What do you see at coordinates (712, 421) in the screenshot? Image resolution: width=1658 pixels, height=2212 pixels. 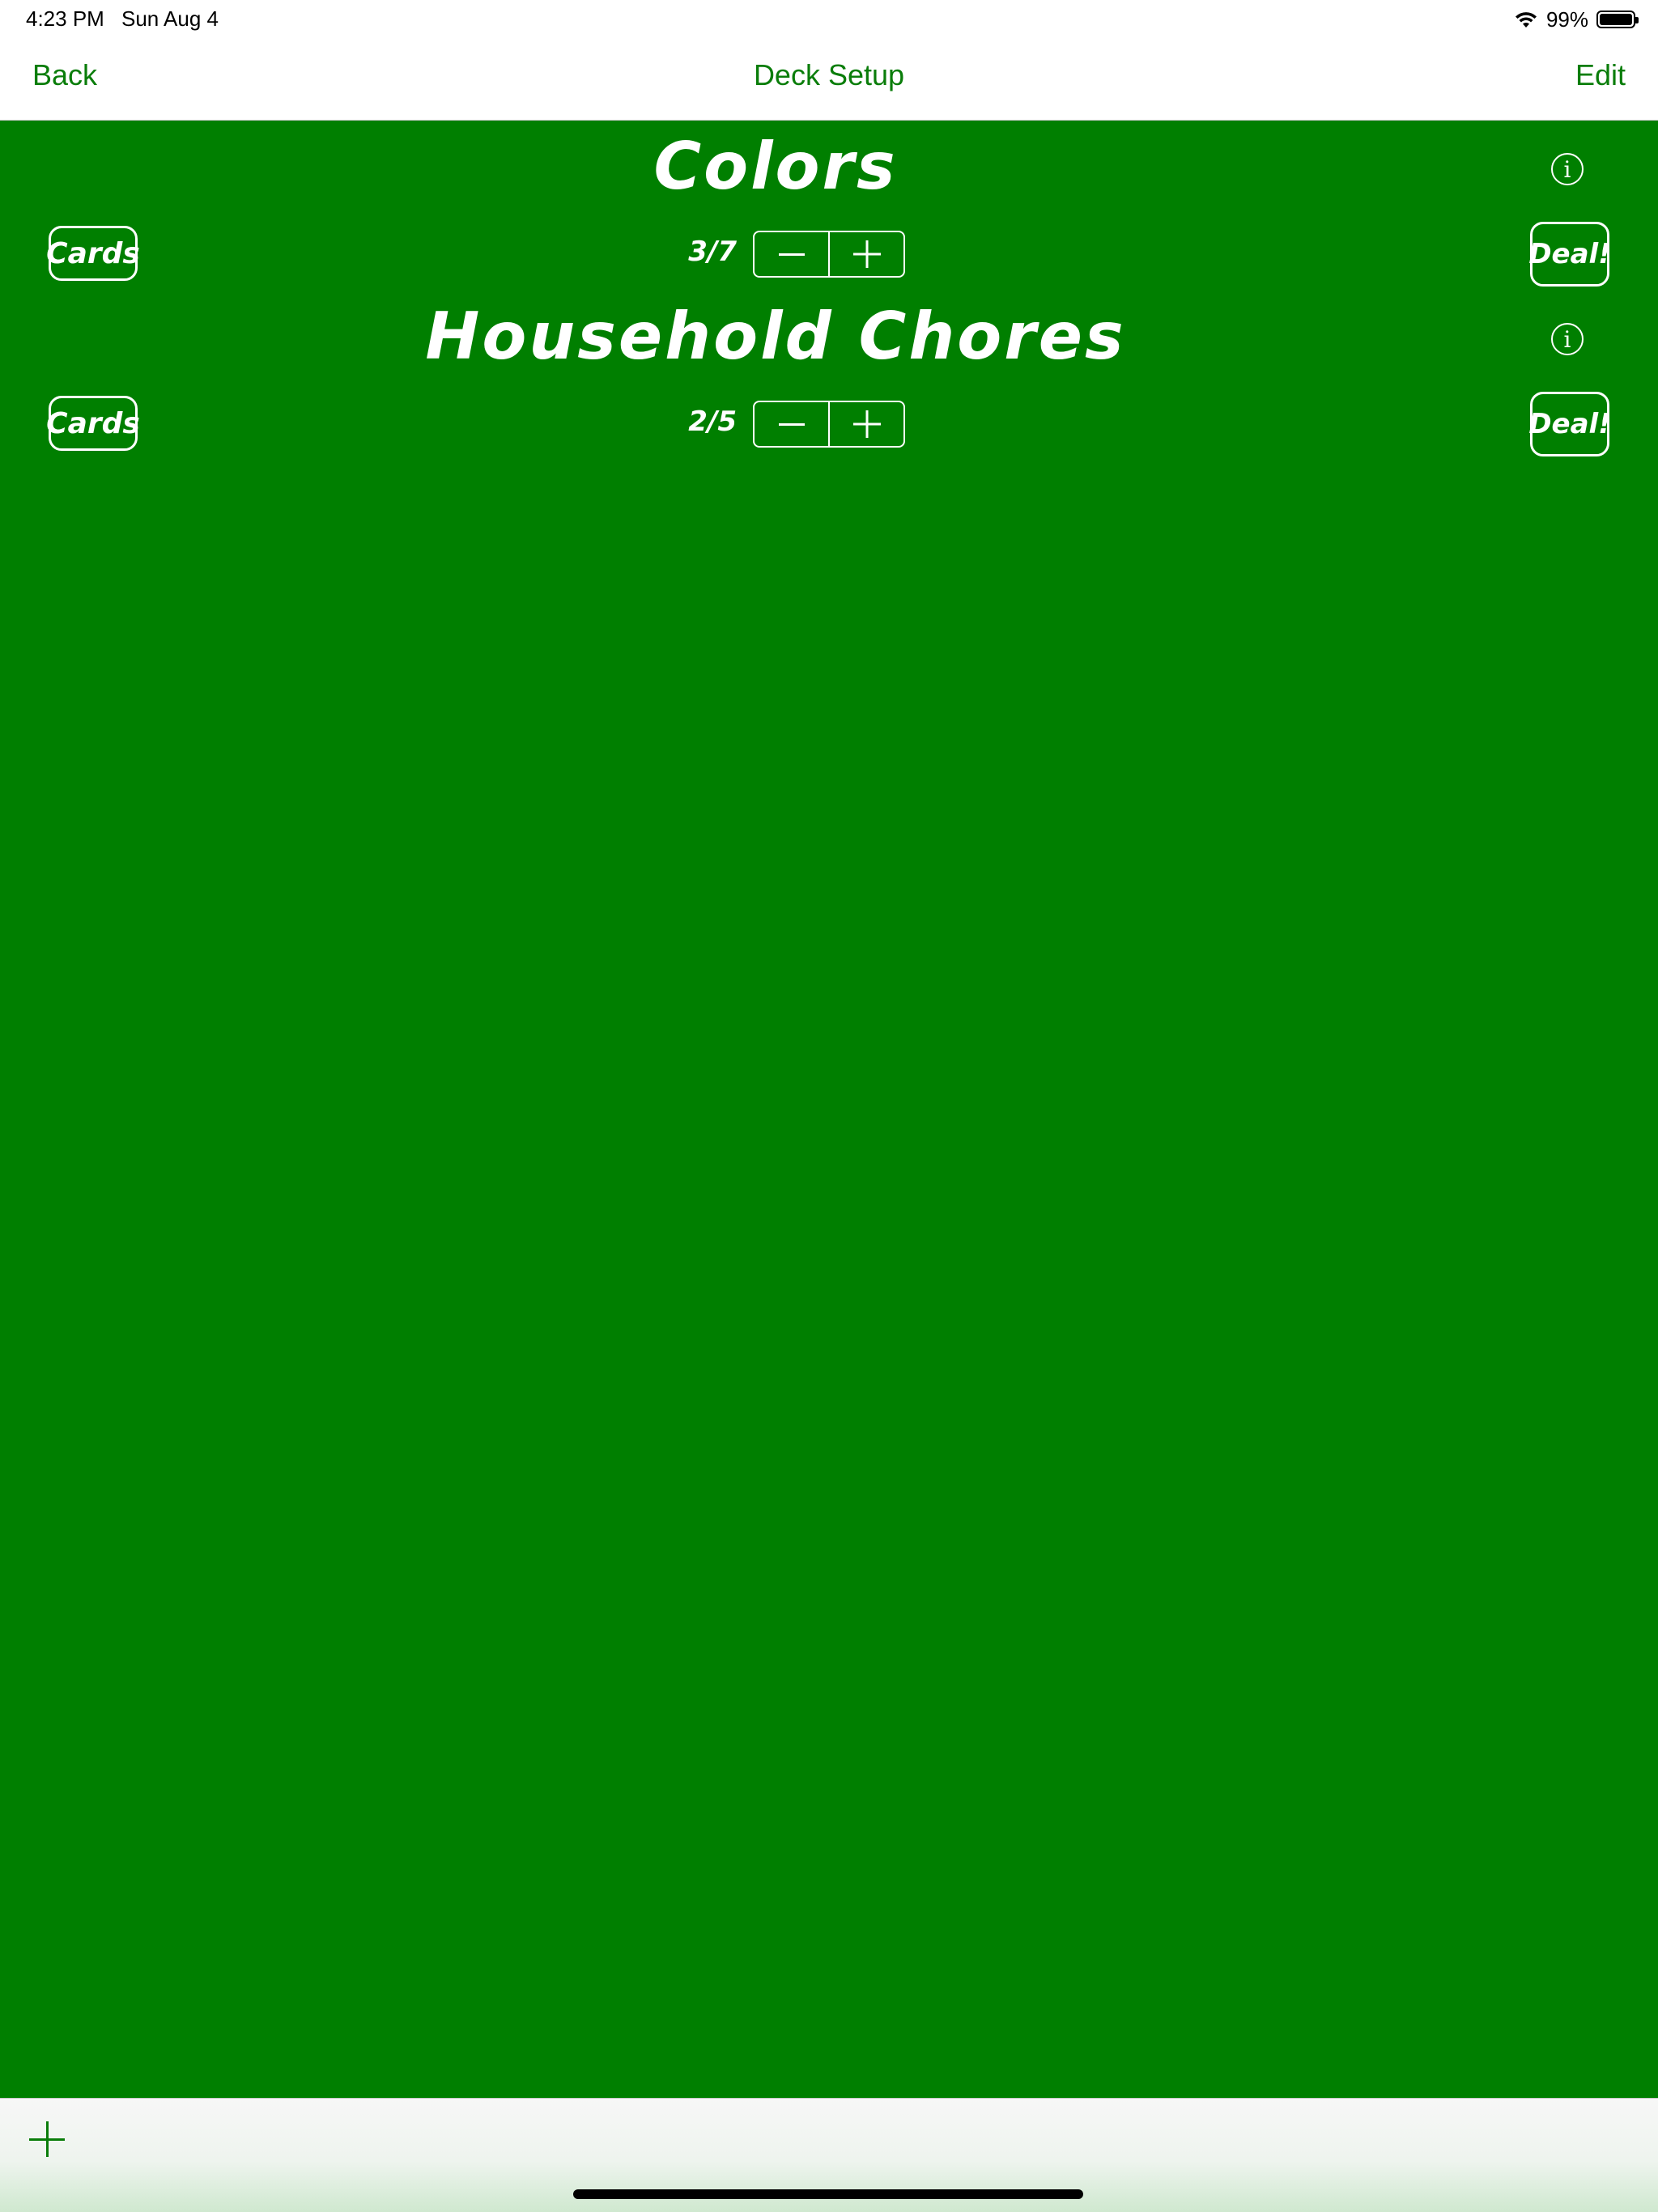 I see `deck-count: 2/5` at bounding box center [712, 421].